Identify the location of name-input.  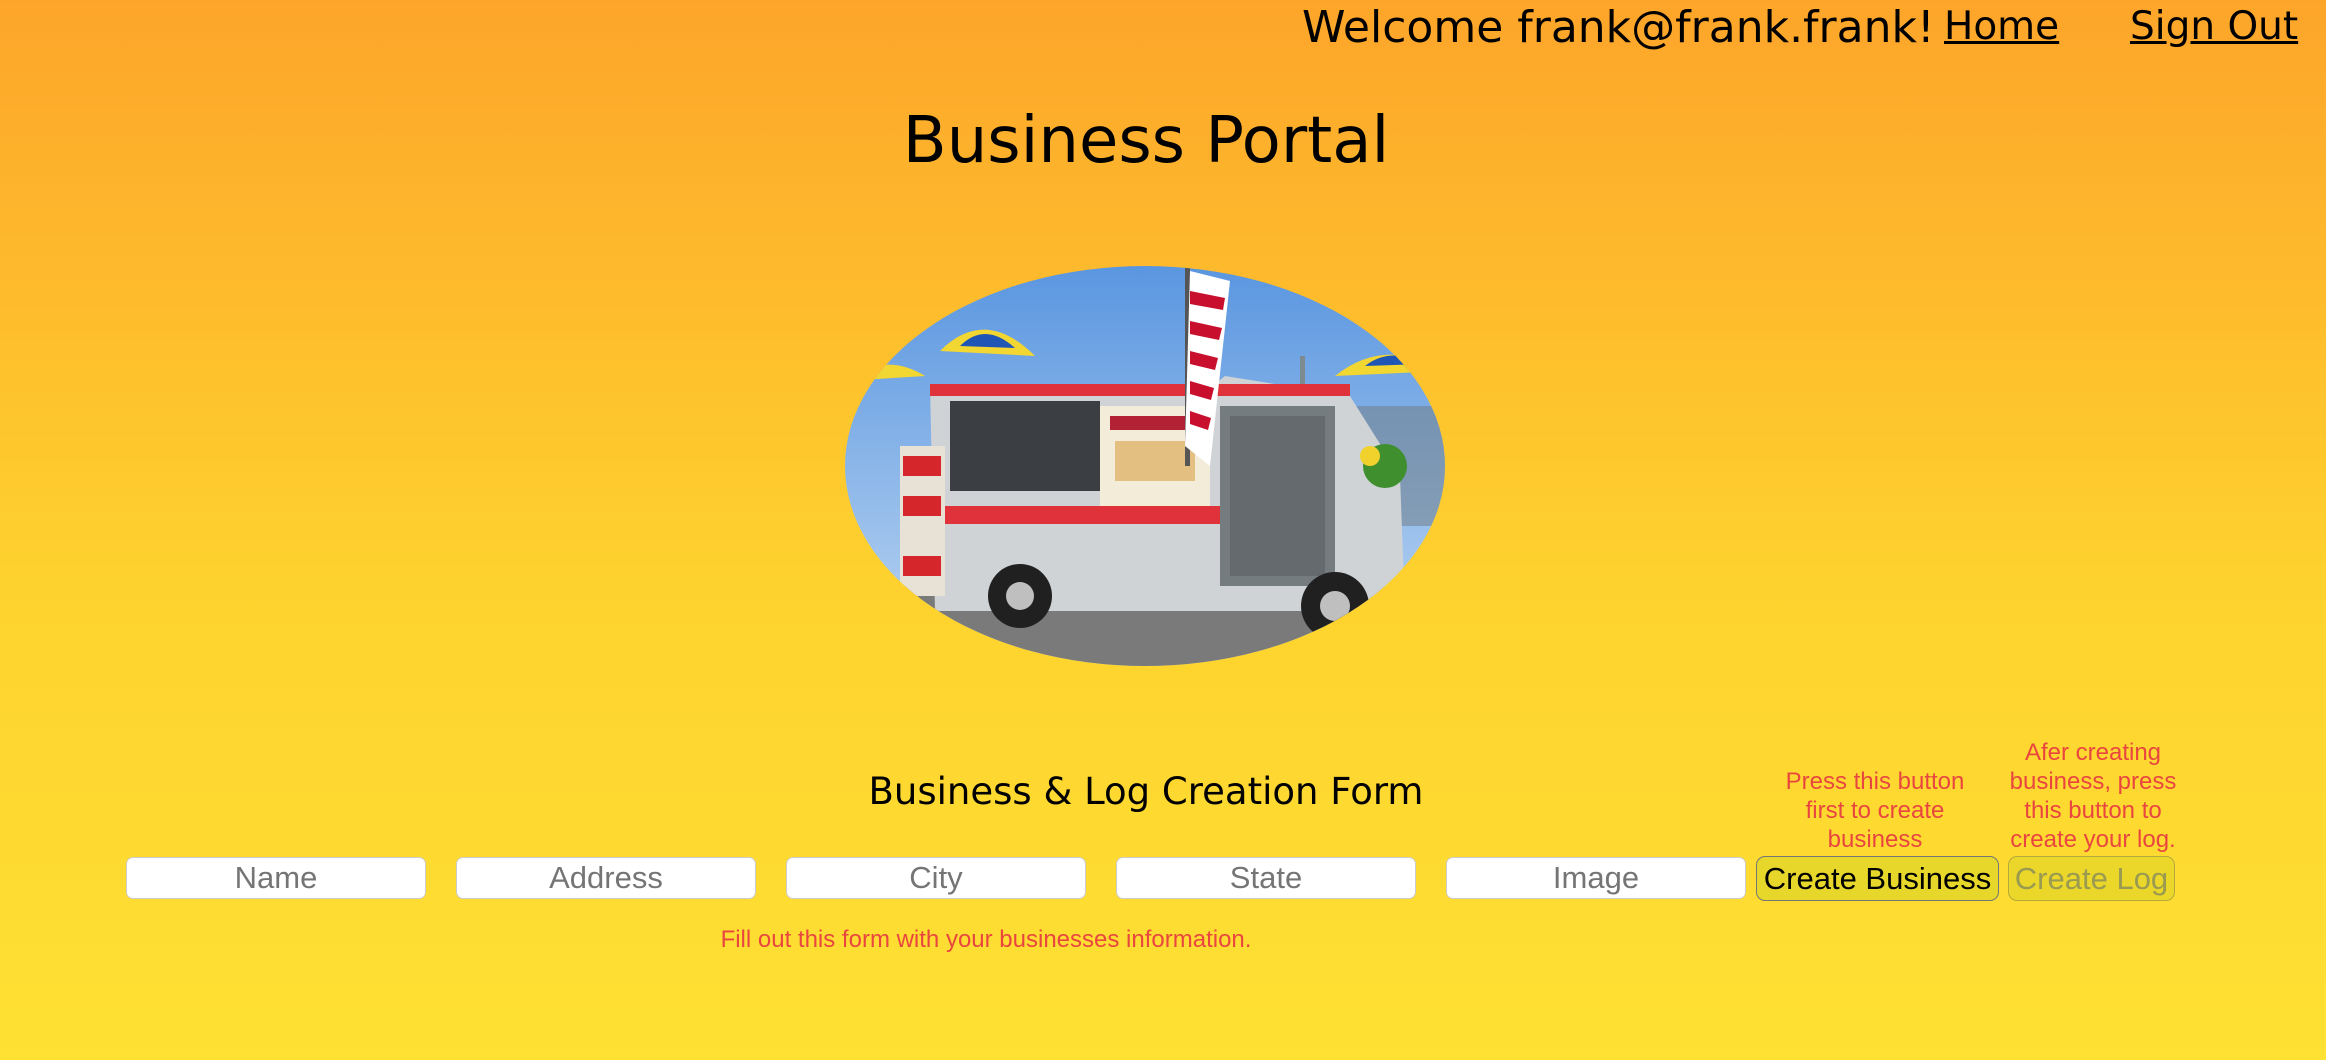
(276, 878).